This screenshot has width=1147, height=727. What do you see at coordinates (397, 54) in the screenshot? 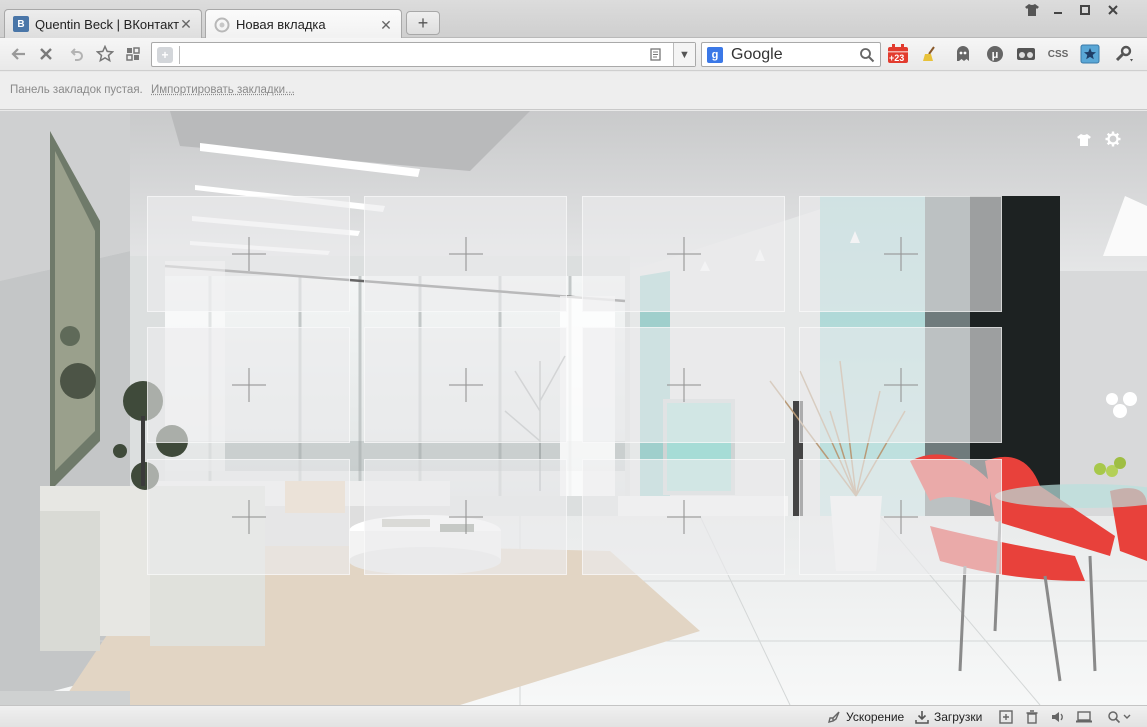
I see `url-input` at bounding box center [397, 54].